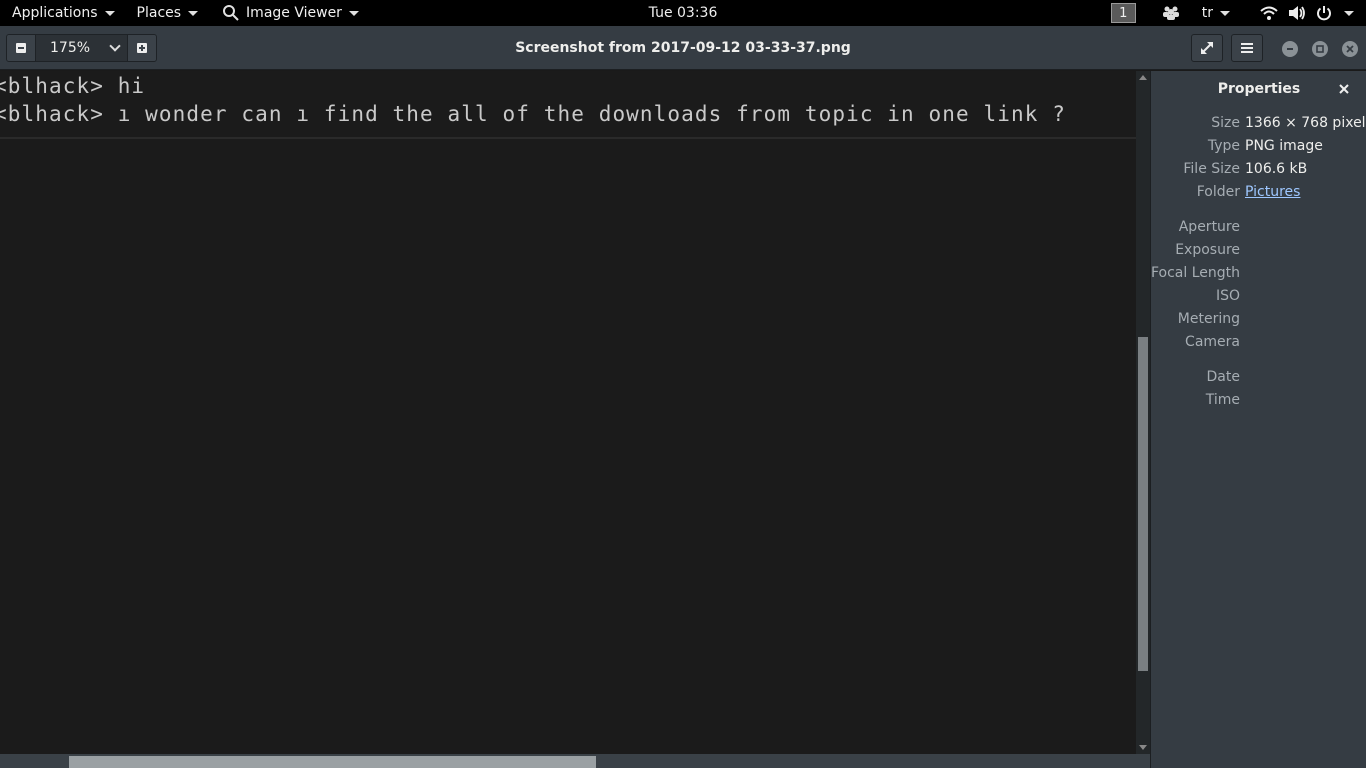  What do you see at coordinates (1171, 13) in the screenshot?
I see `users-icon` at bounding box center [1171, 13].